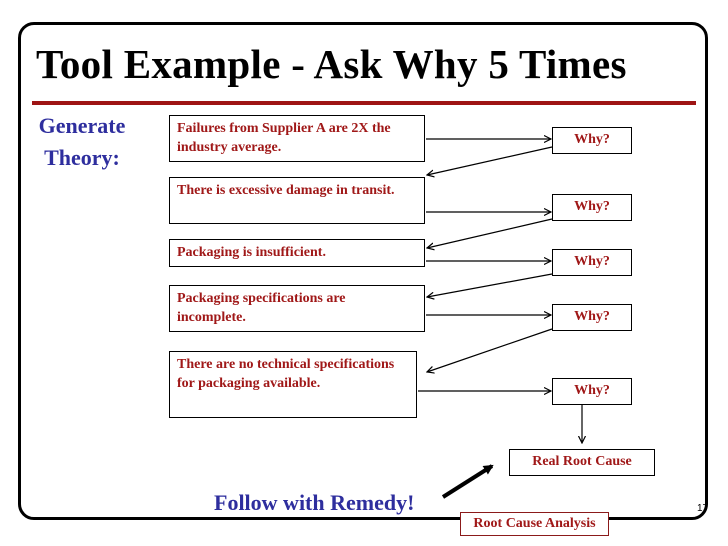  I want to click on arrow-why3-to-cause4, so click(490, 285).